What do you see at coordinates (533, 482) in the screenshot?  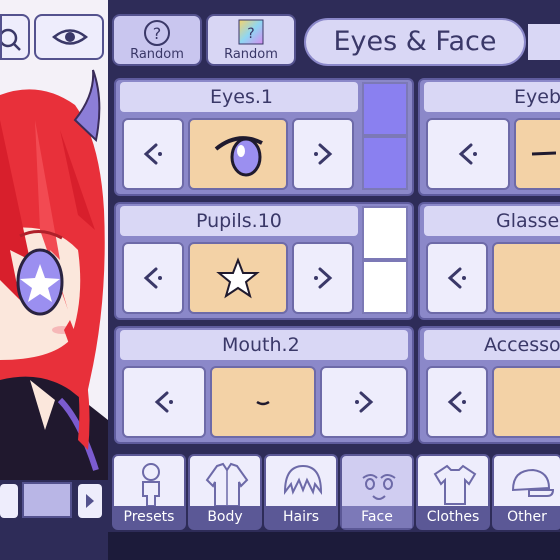 I see `cap-icon` at bounding box center [533, 482].